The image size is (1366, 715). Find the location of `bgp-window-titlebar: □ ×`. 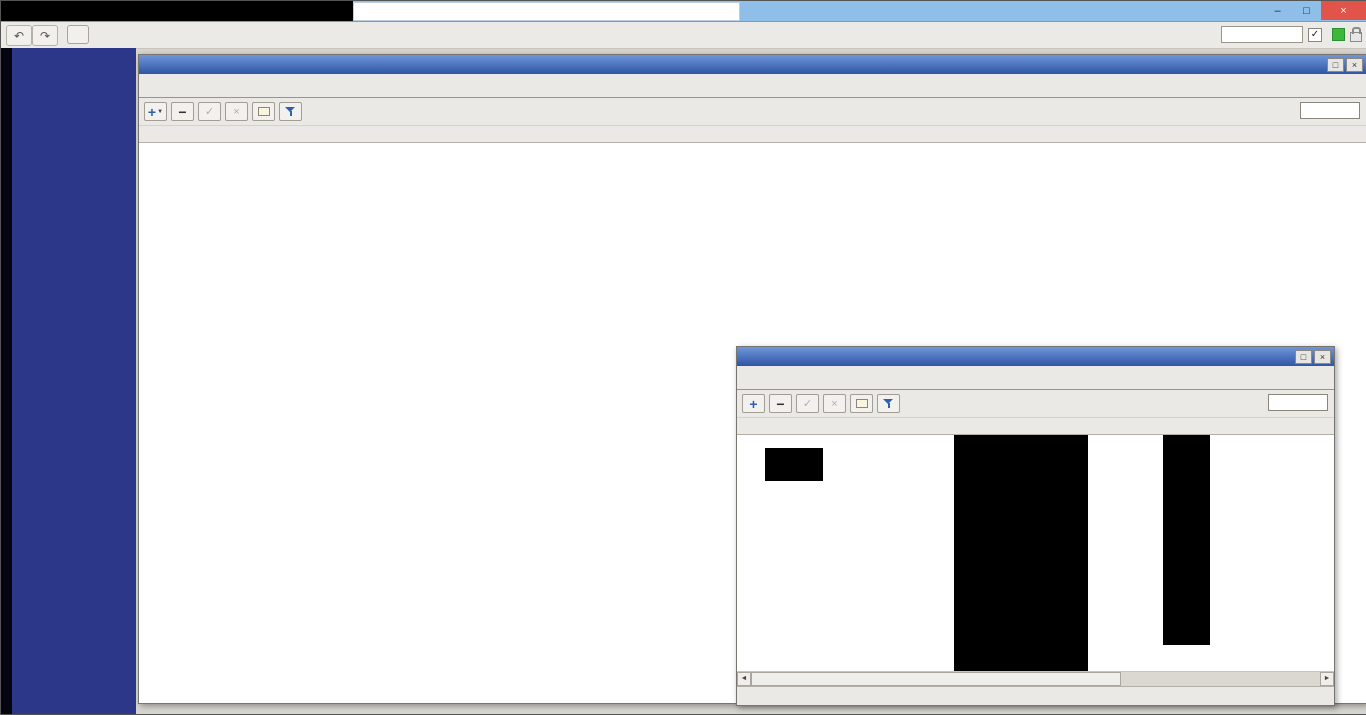

bgp-window-titlebar: □ × is located at coordinates (1035, 356).